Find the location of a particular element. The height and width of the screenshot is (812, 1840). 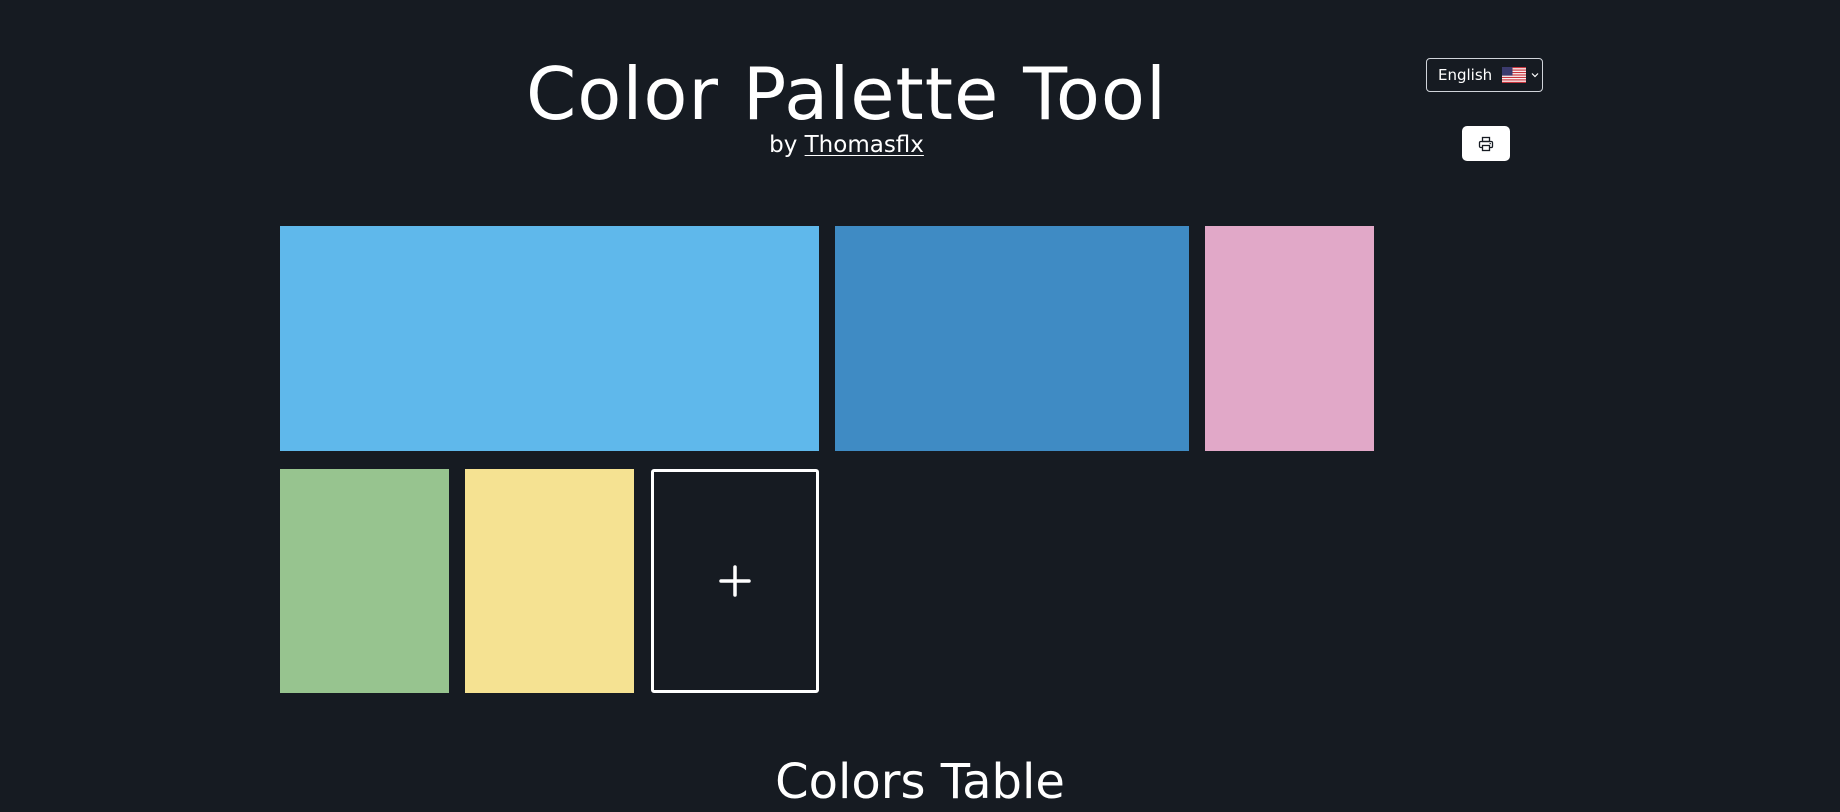

language-select: English is located at coordinates (1484, 75).